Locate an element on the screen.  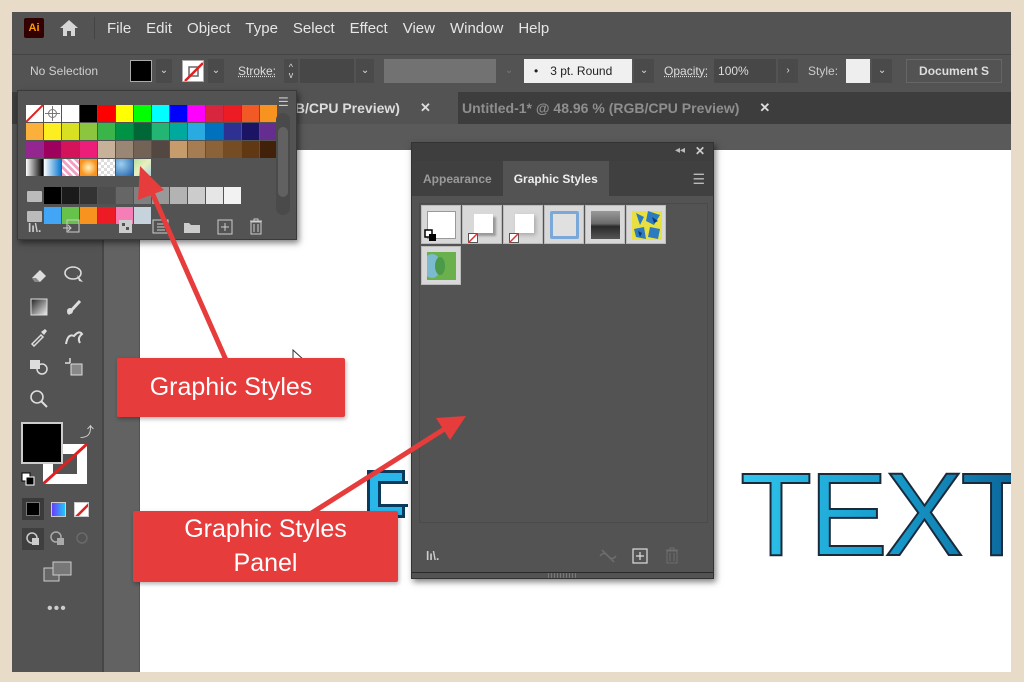
stroke-weight-dropdown: ⌄ is located at coordinates (365, 70).